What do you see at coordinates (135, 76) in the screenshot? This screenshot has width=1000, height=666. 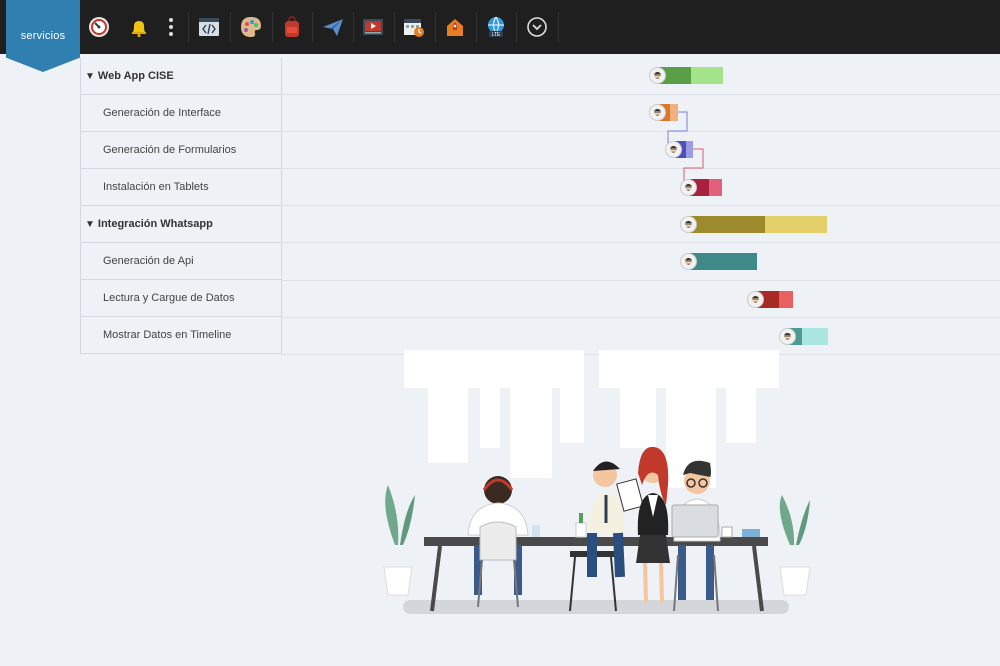 I see `task-label: Web App CISE` at bounding box center [135, 76].